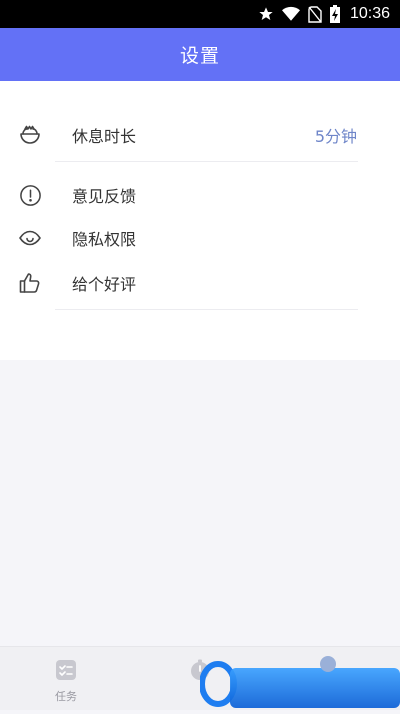 The height and width of the screenshot is (714, 400). Describe the element at coordinates (290, 14) in the screenshot. I see `wifi-icon` at that location.